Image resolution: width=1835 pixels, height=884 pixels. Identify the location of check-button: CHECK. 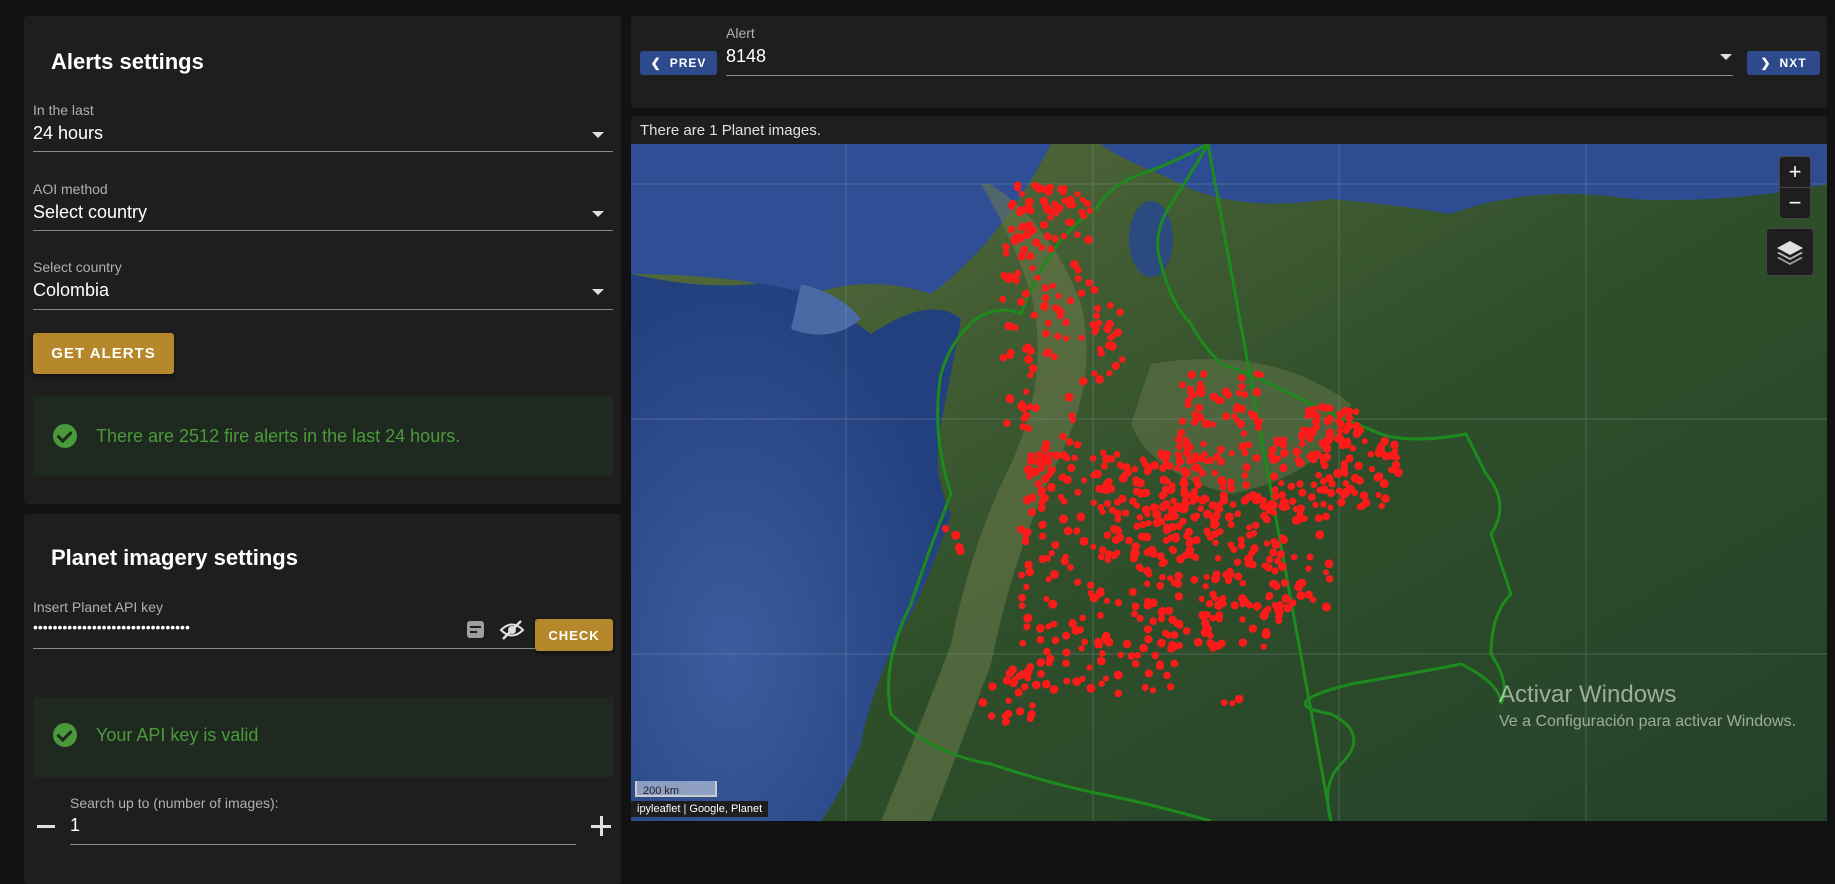
(574, 635).